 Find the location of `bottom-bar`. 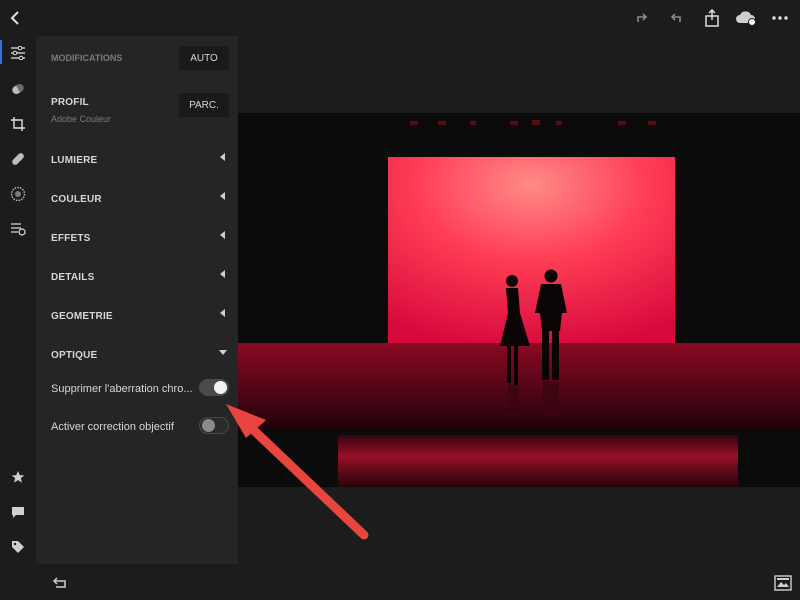

bottom-bar is located at coordinates (400, 582).